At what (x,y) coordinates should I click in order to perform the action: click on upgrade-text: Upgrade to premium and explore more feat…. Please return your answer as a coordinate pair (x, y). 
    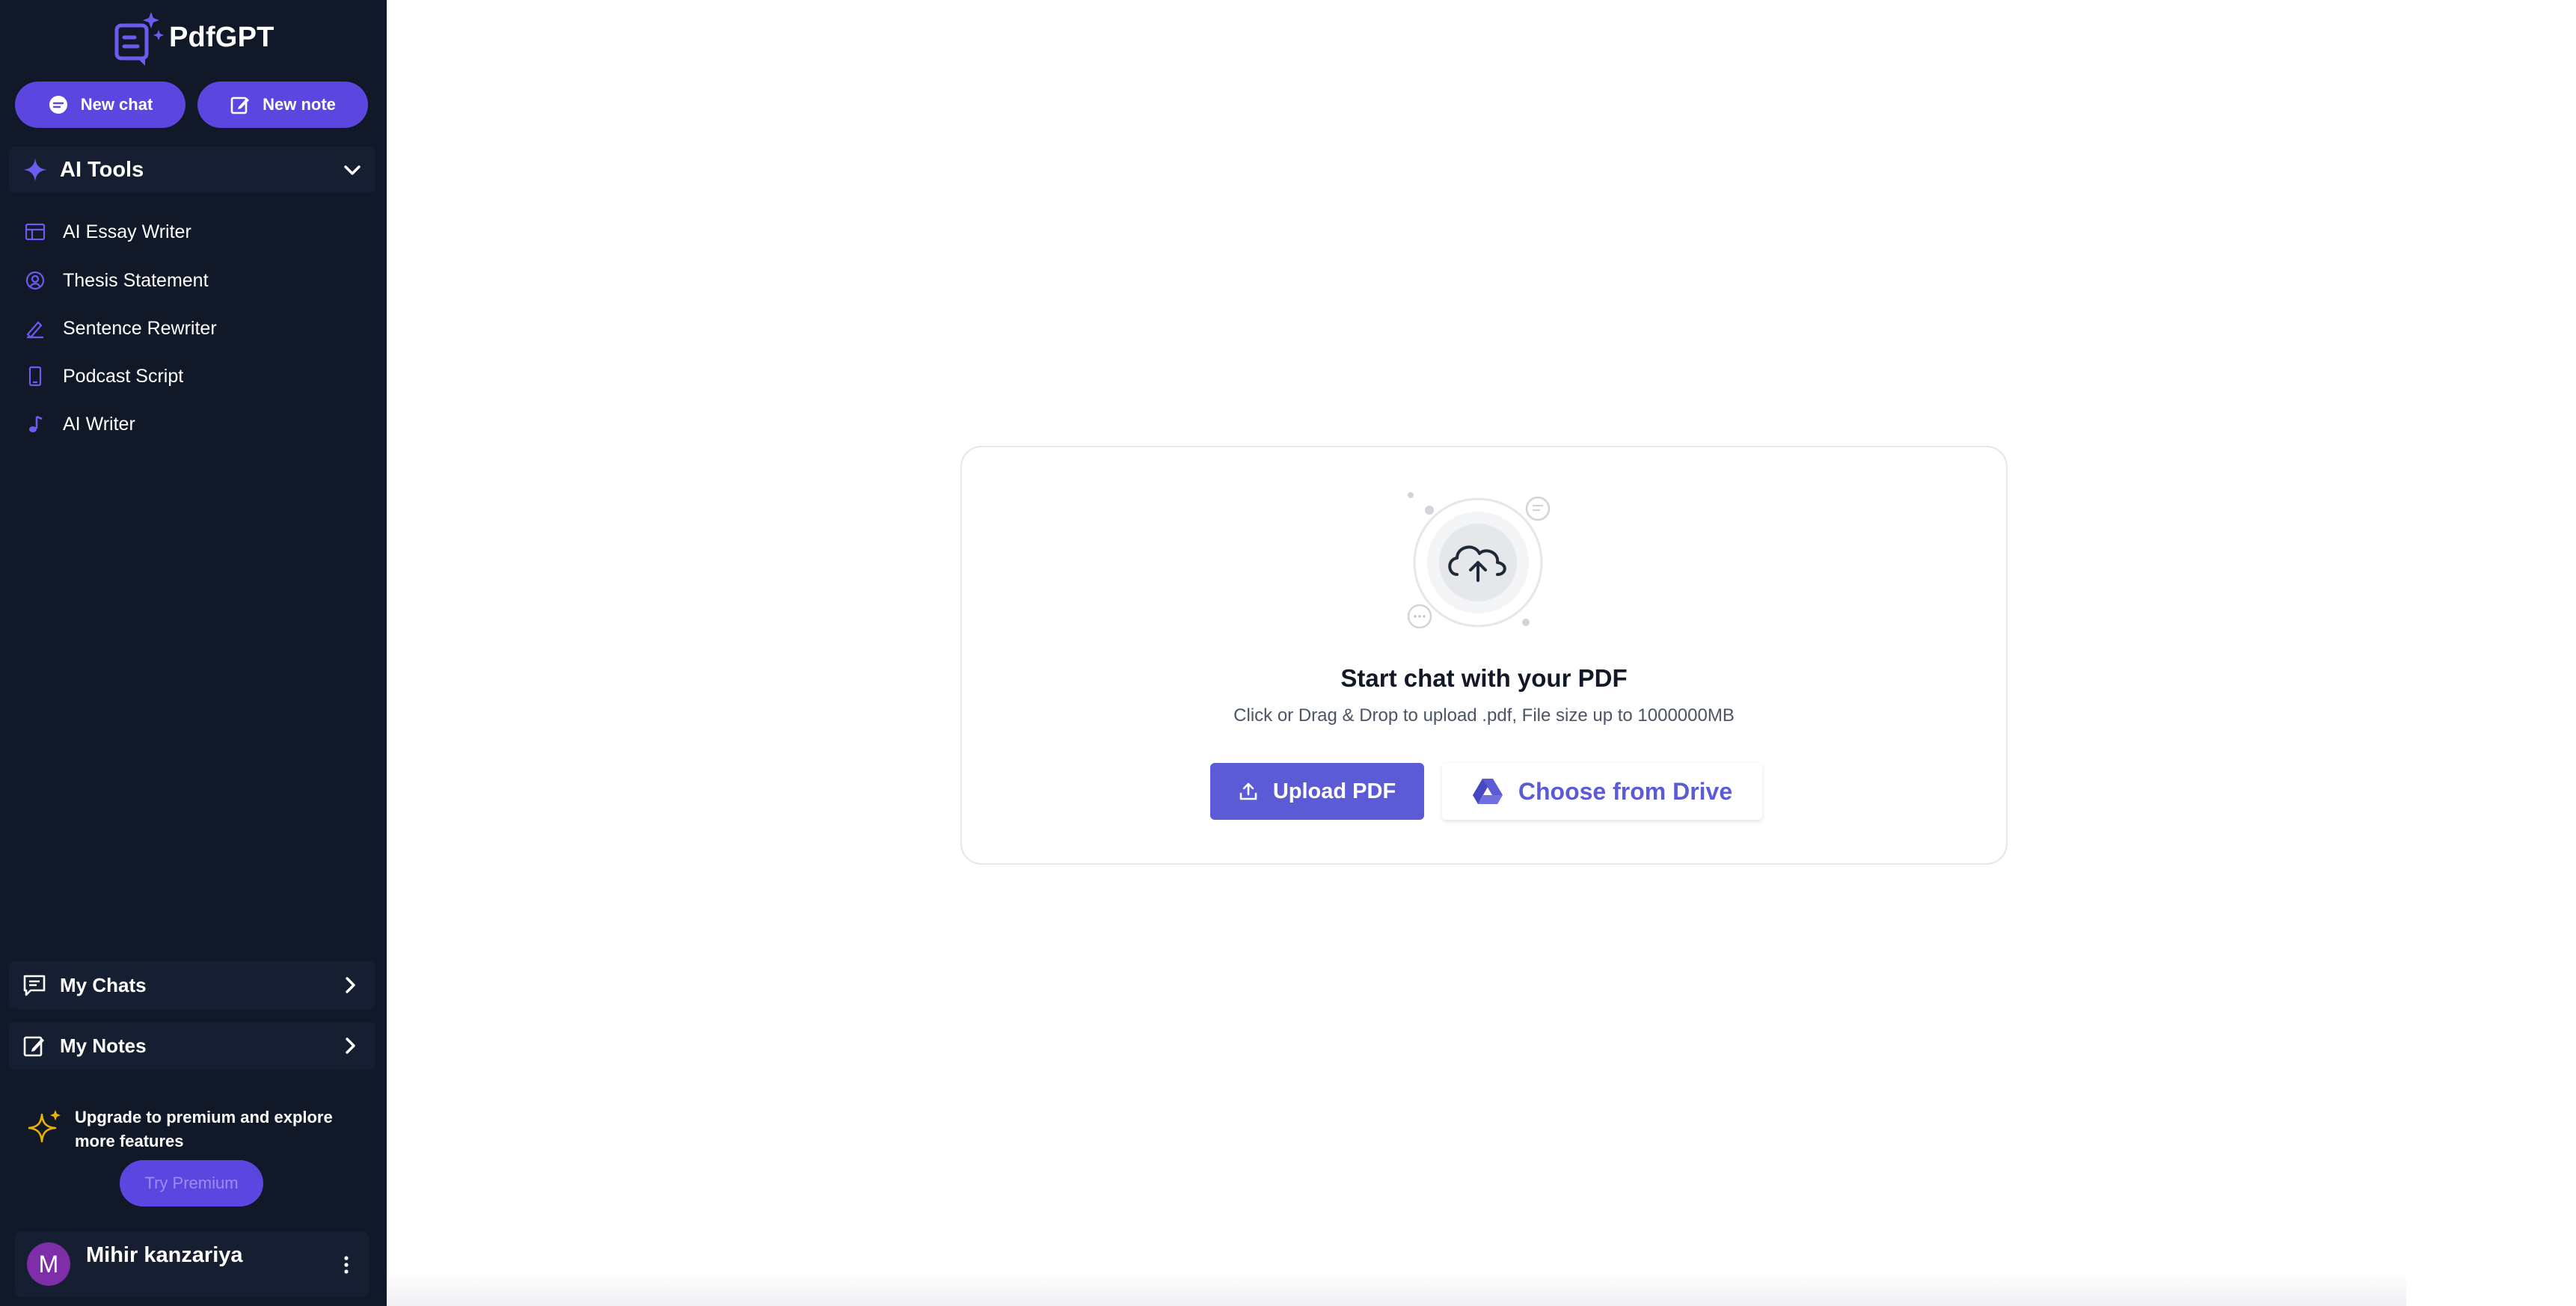
    Looking at the image, I should click on (204, 1129).